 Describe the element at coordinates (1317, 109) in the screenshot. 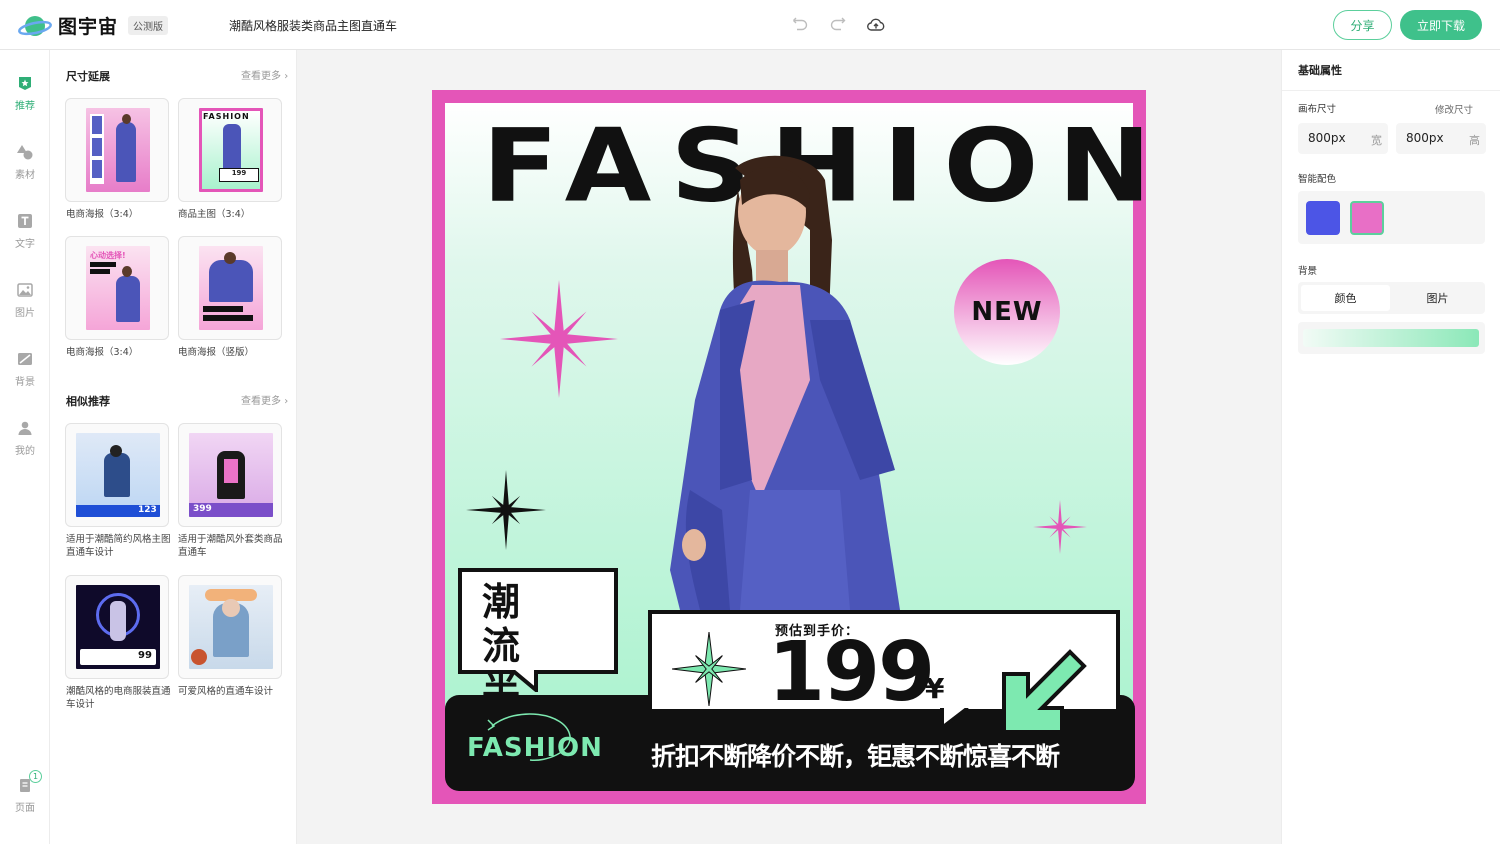

I see `canvas-size-label: 画布尺寸` at that location.